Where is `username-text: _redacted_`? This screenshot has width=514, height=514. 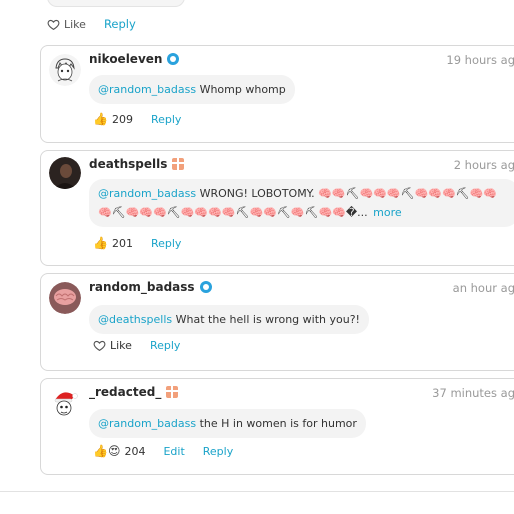 username-text: _redacted_ is located at coordinates (125, 392).